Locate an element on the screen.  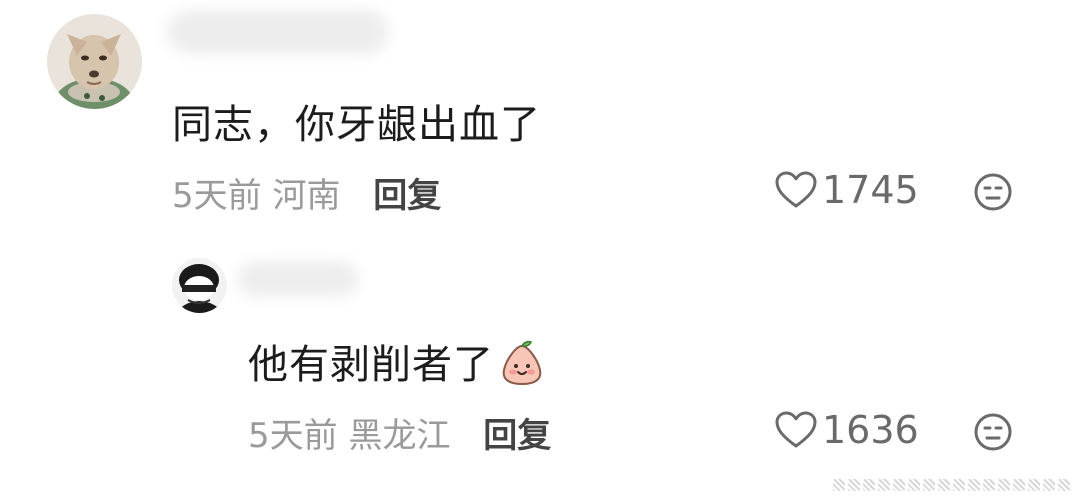
comment-meta: 5天前 河南 回复 is located at coordinates (306, 192).